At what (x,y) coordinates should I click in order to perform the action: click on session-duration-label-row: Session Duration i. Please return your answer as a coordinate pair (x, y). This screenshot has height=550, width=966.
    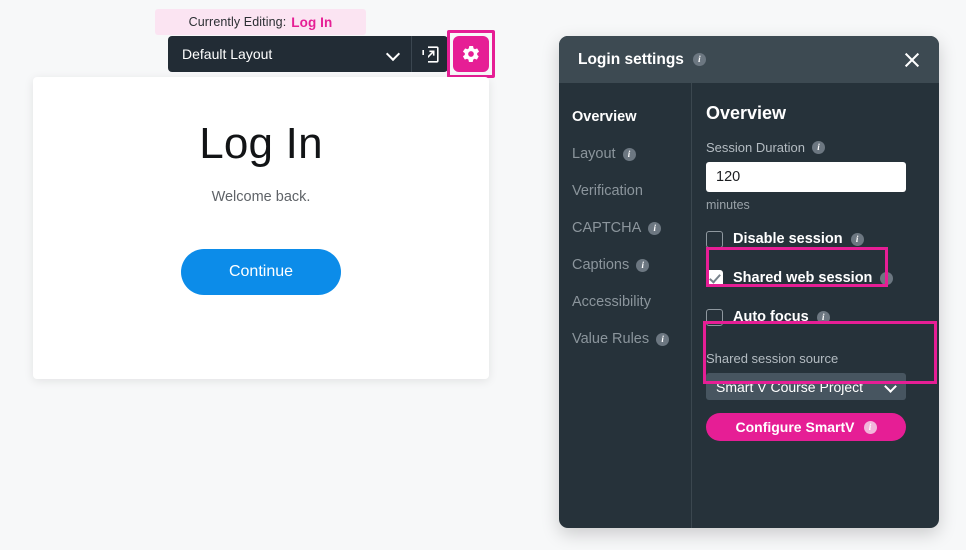
    Looking at the image, I should click on (822, 147).